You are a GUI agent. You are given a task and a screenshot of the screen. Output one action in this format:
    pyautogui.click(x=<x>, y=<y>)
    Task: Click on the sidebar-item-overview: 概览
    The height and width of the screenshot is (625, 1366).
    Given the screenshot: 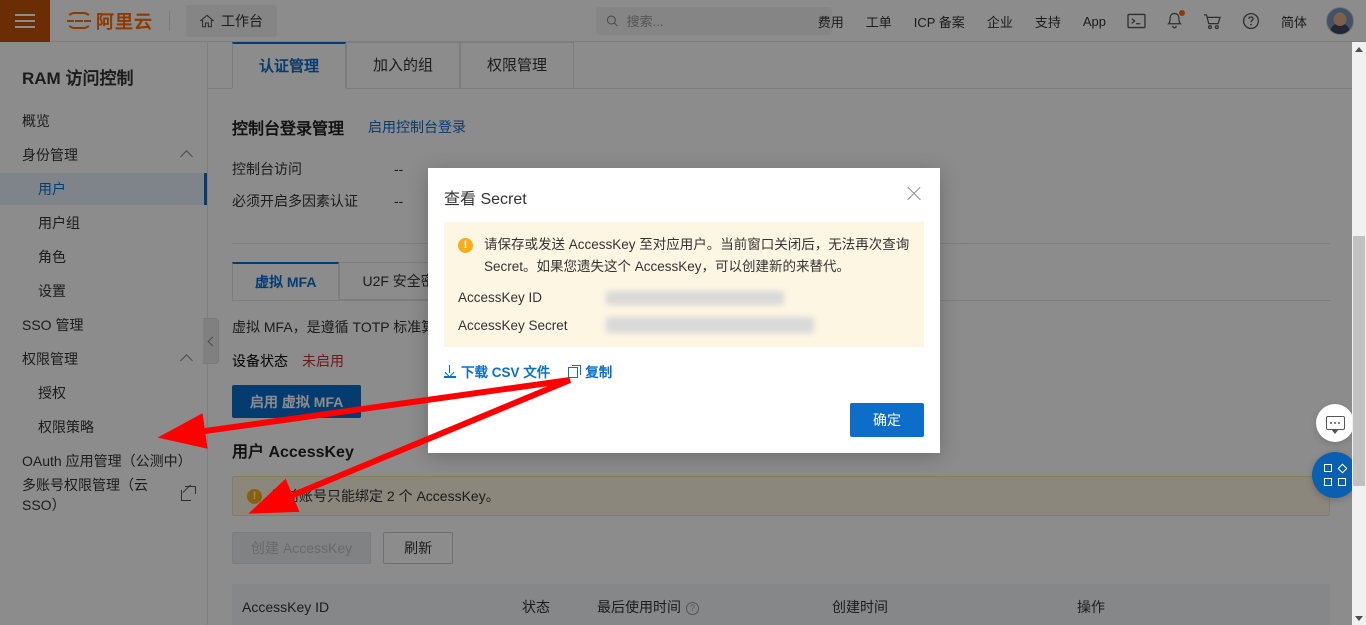 What is the action you would take?
    pyautogui.click(x=103, y=121)
    